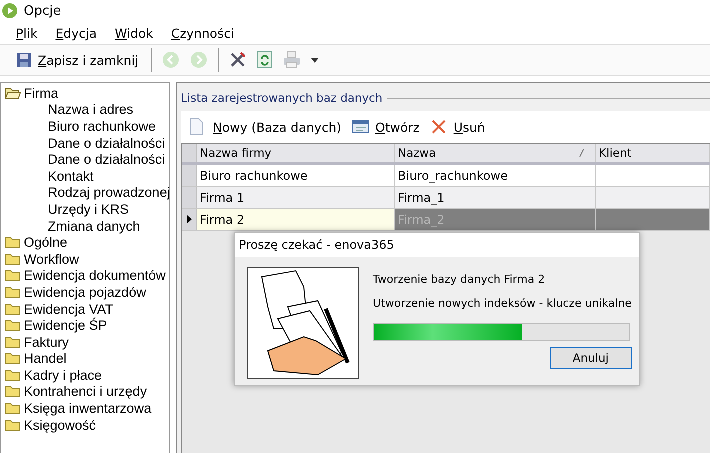 Image resolution: width=710 pixels, height=453 pixels. What do you see at coordinates (459, 280) in the screenshot?
I see `status-message: Tworzenie bazy danych Firma 2` at bounding box center [459, 280].